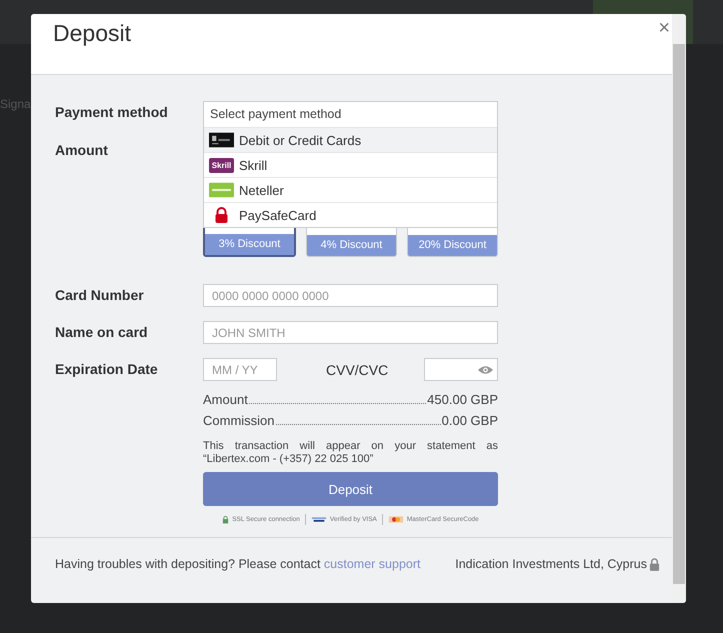 This screenshot has width=723, height=633. I want to click on neteller-logo-icon, so click(221, 190).